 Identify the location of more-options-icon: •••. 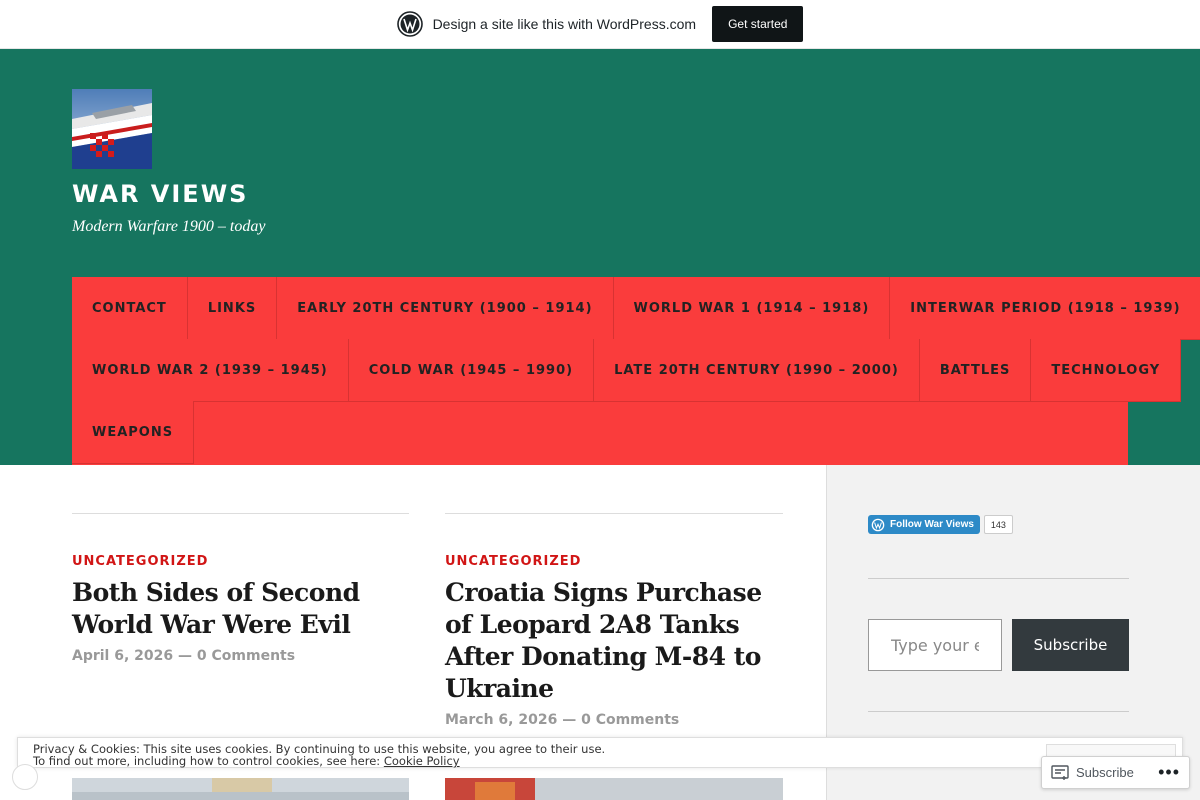
(1169, 772).